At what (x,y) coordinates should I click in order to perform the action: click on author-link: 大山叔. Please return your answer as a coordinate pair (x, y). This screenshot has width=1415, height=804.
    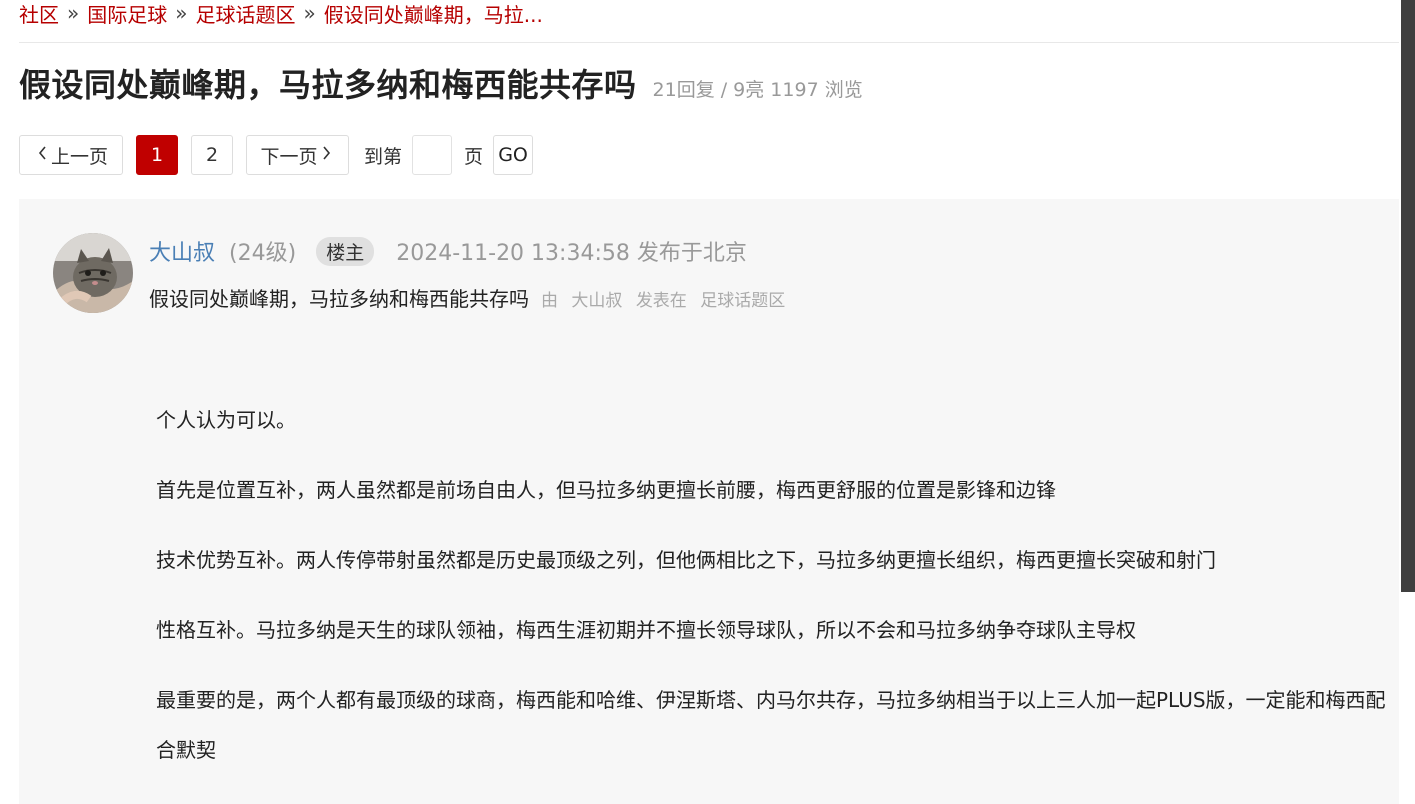
    Looking at the image, I should click on (596, 301).